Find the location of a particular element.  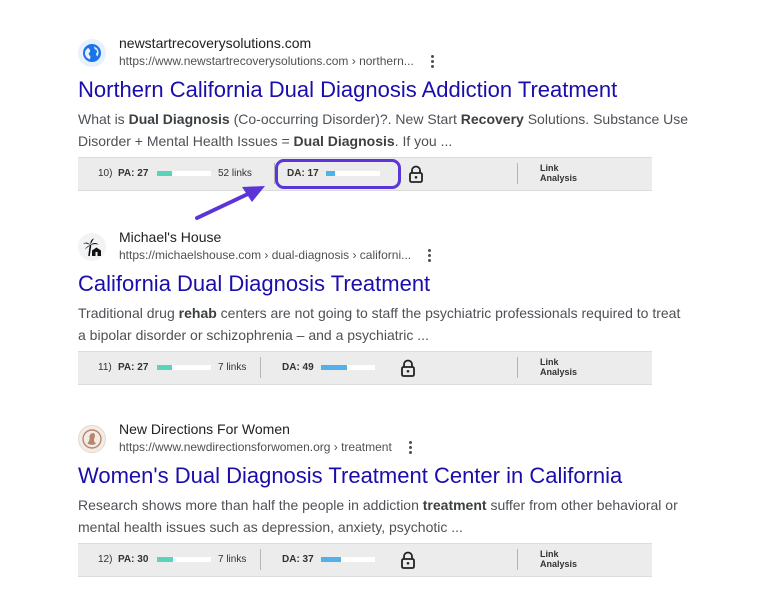

snippet-keyword: Recovery is located at coordinates (492, 119).